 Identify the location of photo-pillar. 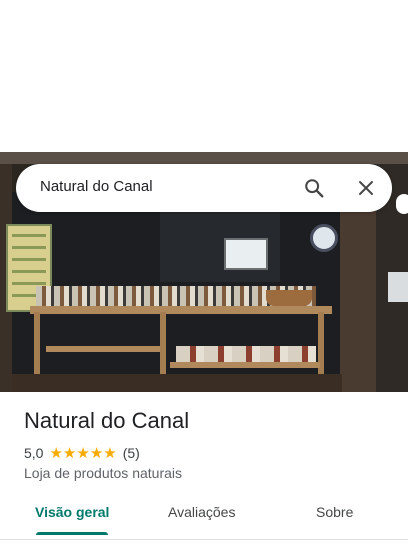
(358, 292).